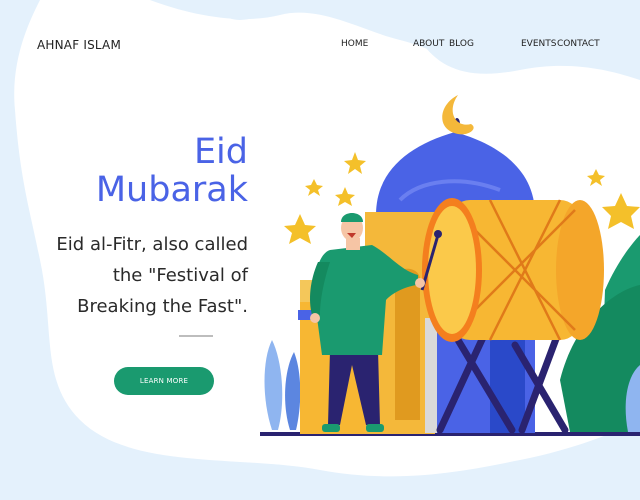  I want to click on crescent-moon-icon, so click(458, 115).